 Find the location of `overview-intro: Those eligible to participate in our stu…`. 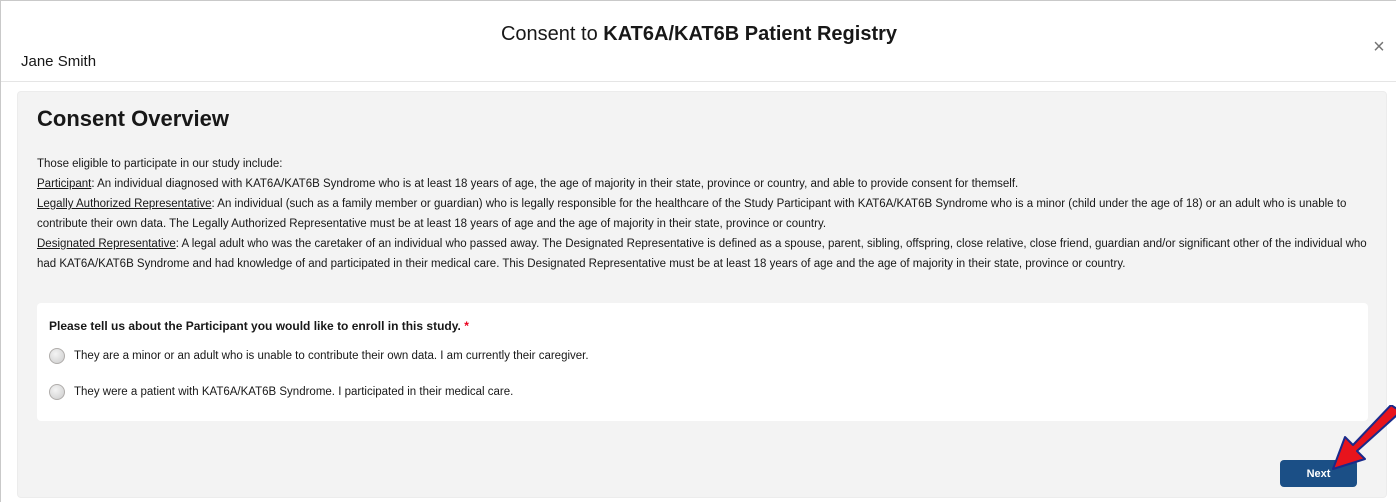

overview-intro: Those eligible to participate in our stu… is located at coordinates (160, 164).